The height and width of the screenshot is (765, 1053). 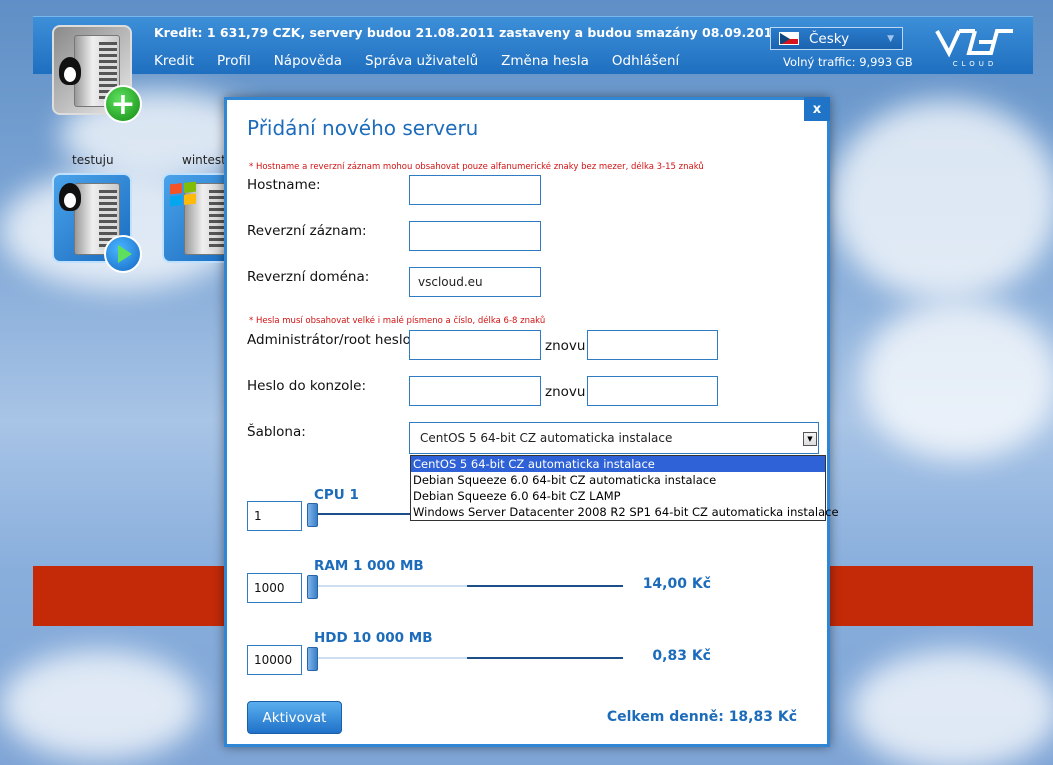 I want to click on cpu-title: CPU 1, so click(x=336, y=495).